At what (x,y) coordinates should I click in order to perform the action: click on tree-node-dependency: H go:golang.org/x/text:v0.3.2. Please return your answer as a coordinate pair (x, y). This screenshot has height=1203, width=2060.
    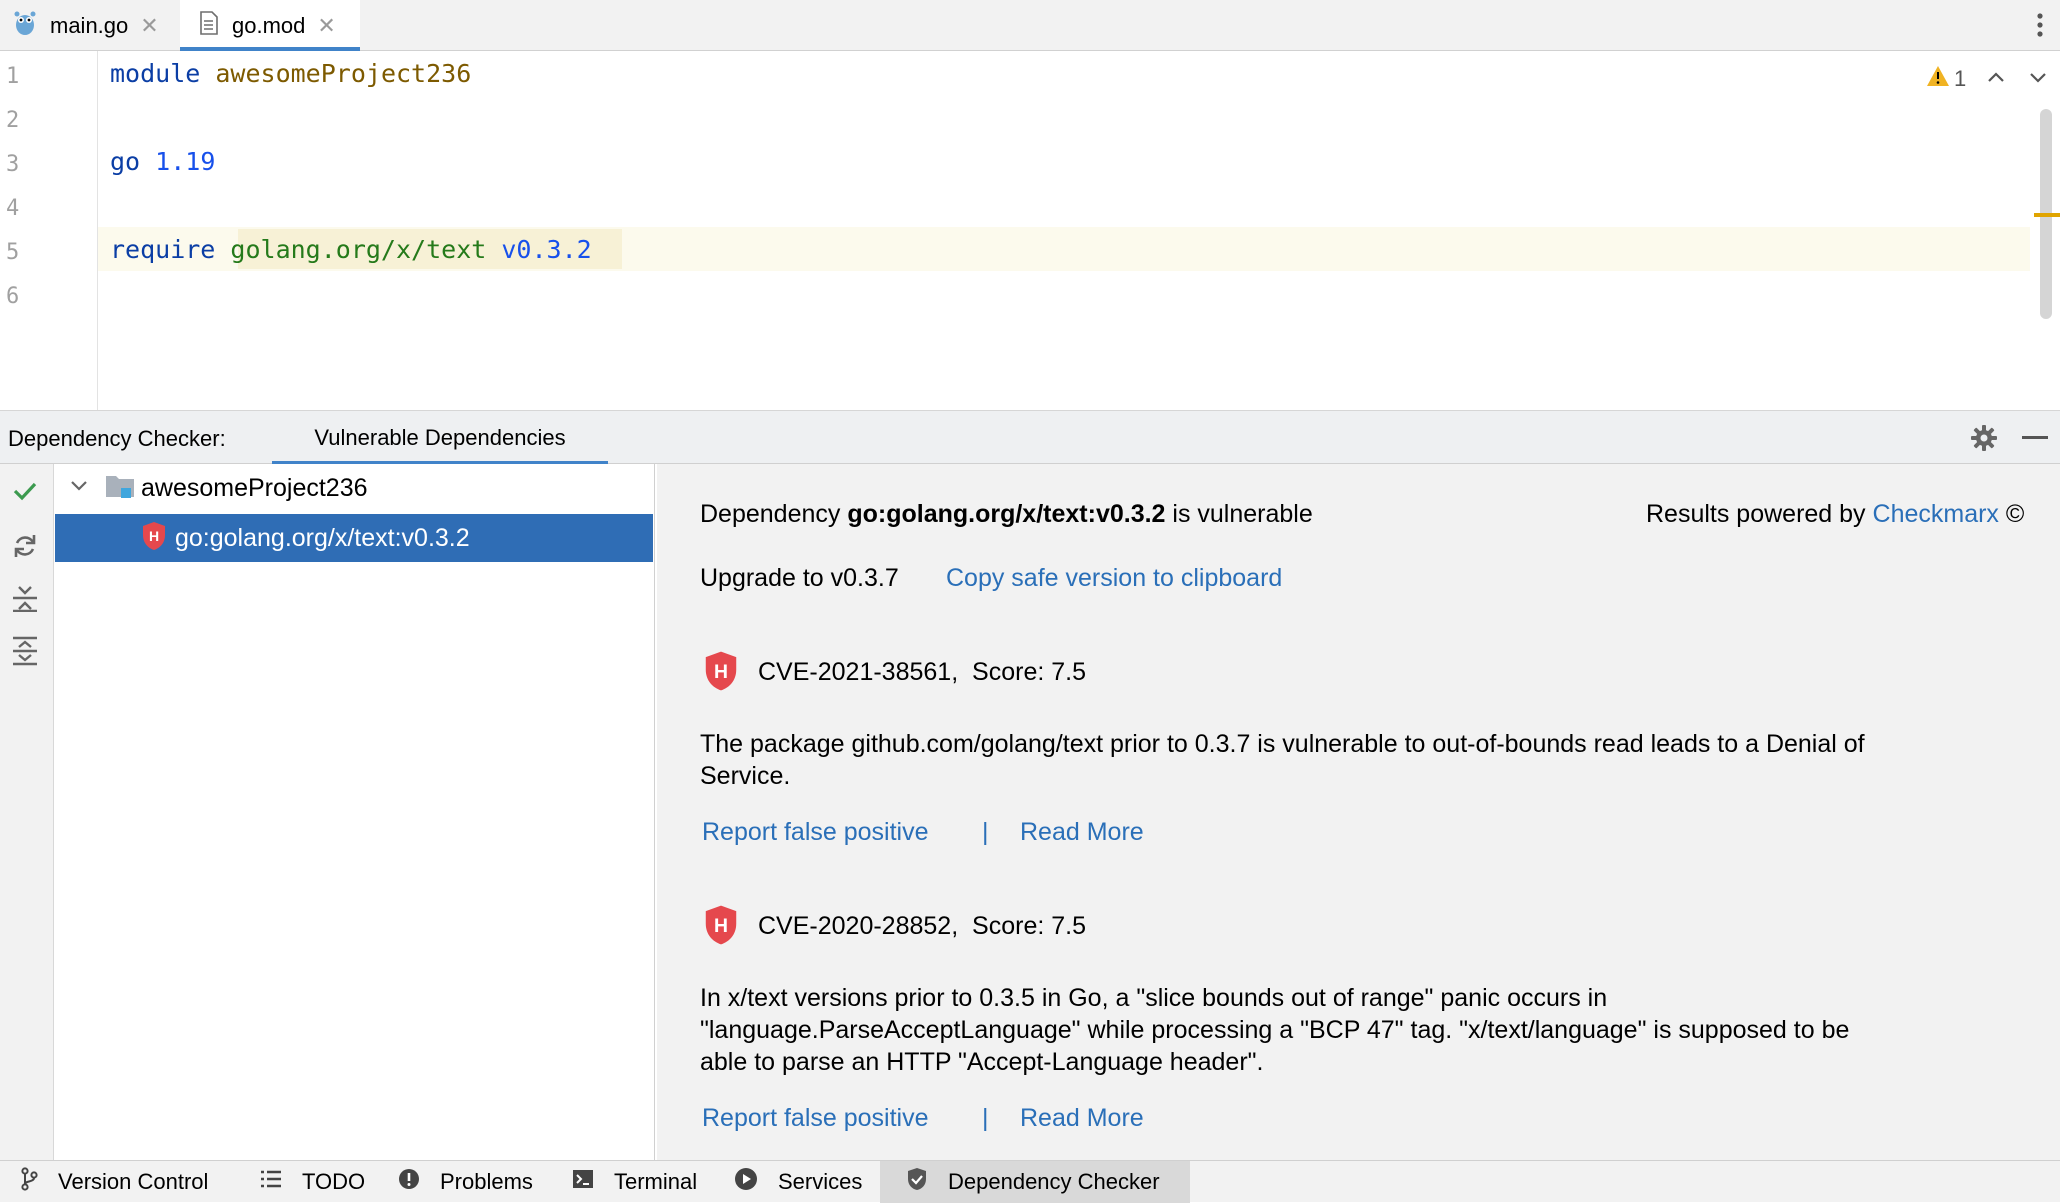
    Looking at the image, I should click on (354, 538).